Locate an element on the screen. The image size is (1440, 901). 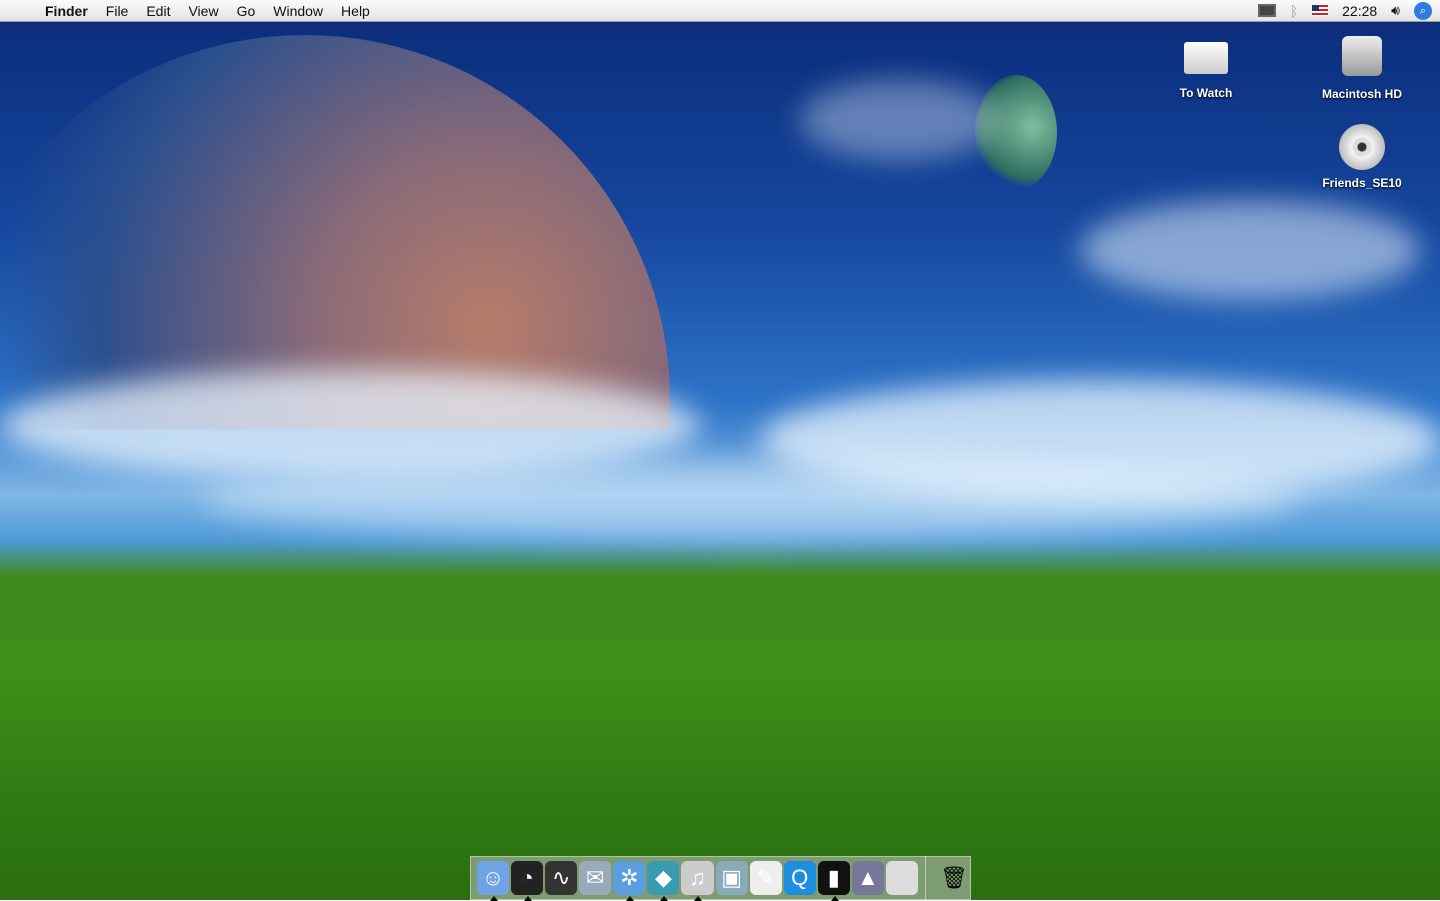
menu-go: Go is located at coordinates (246, 11).